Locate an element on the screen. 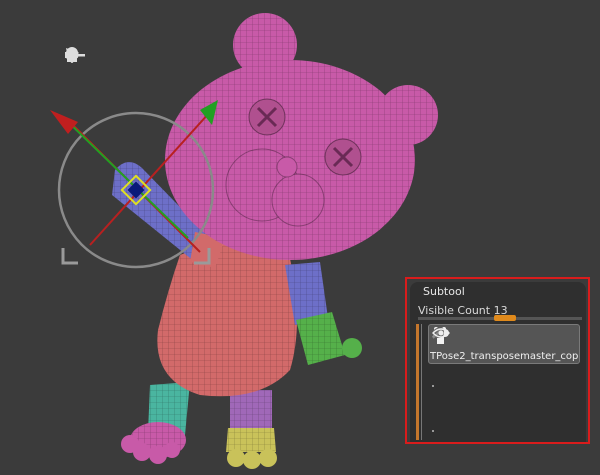 The height and width of the screenshot is (475, 600). location-icon is located at coordinates (95, 56).